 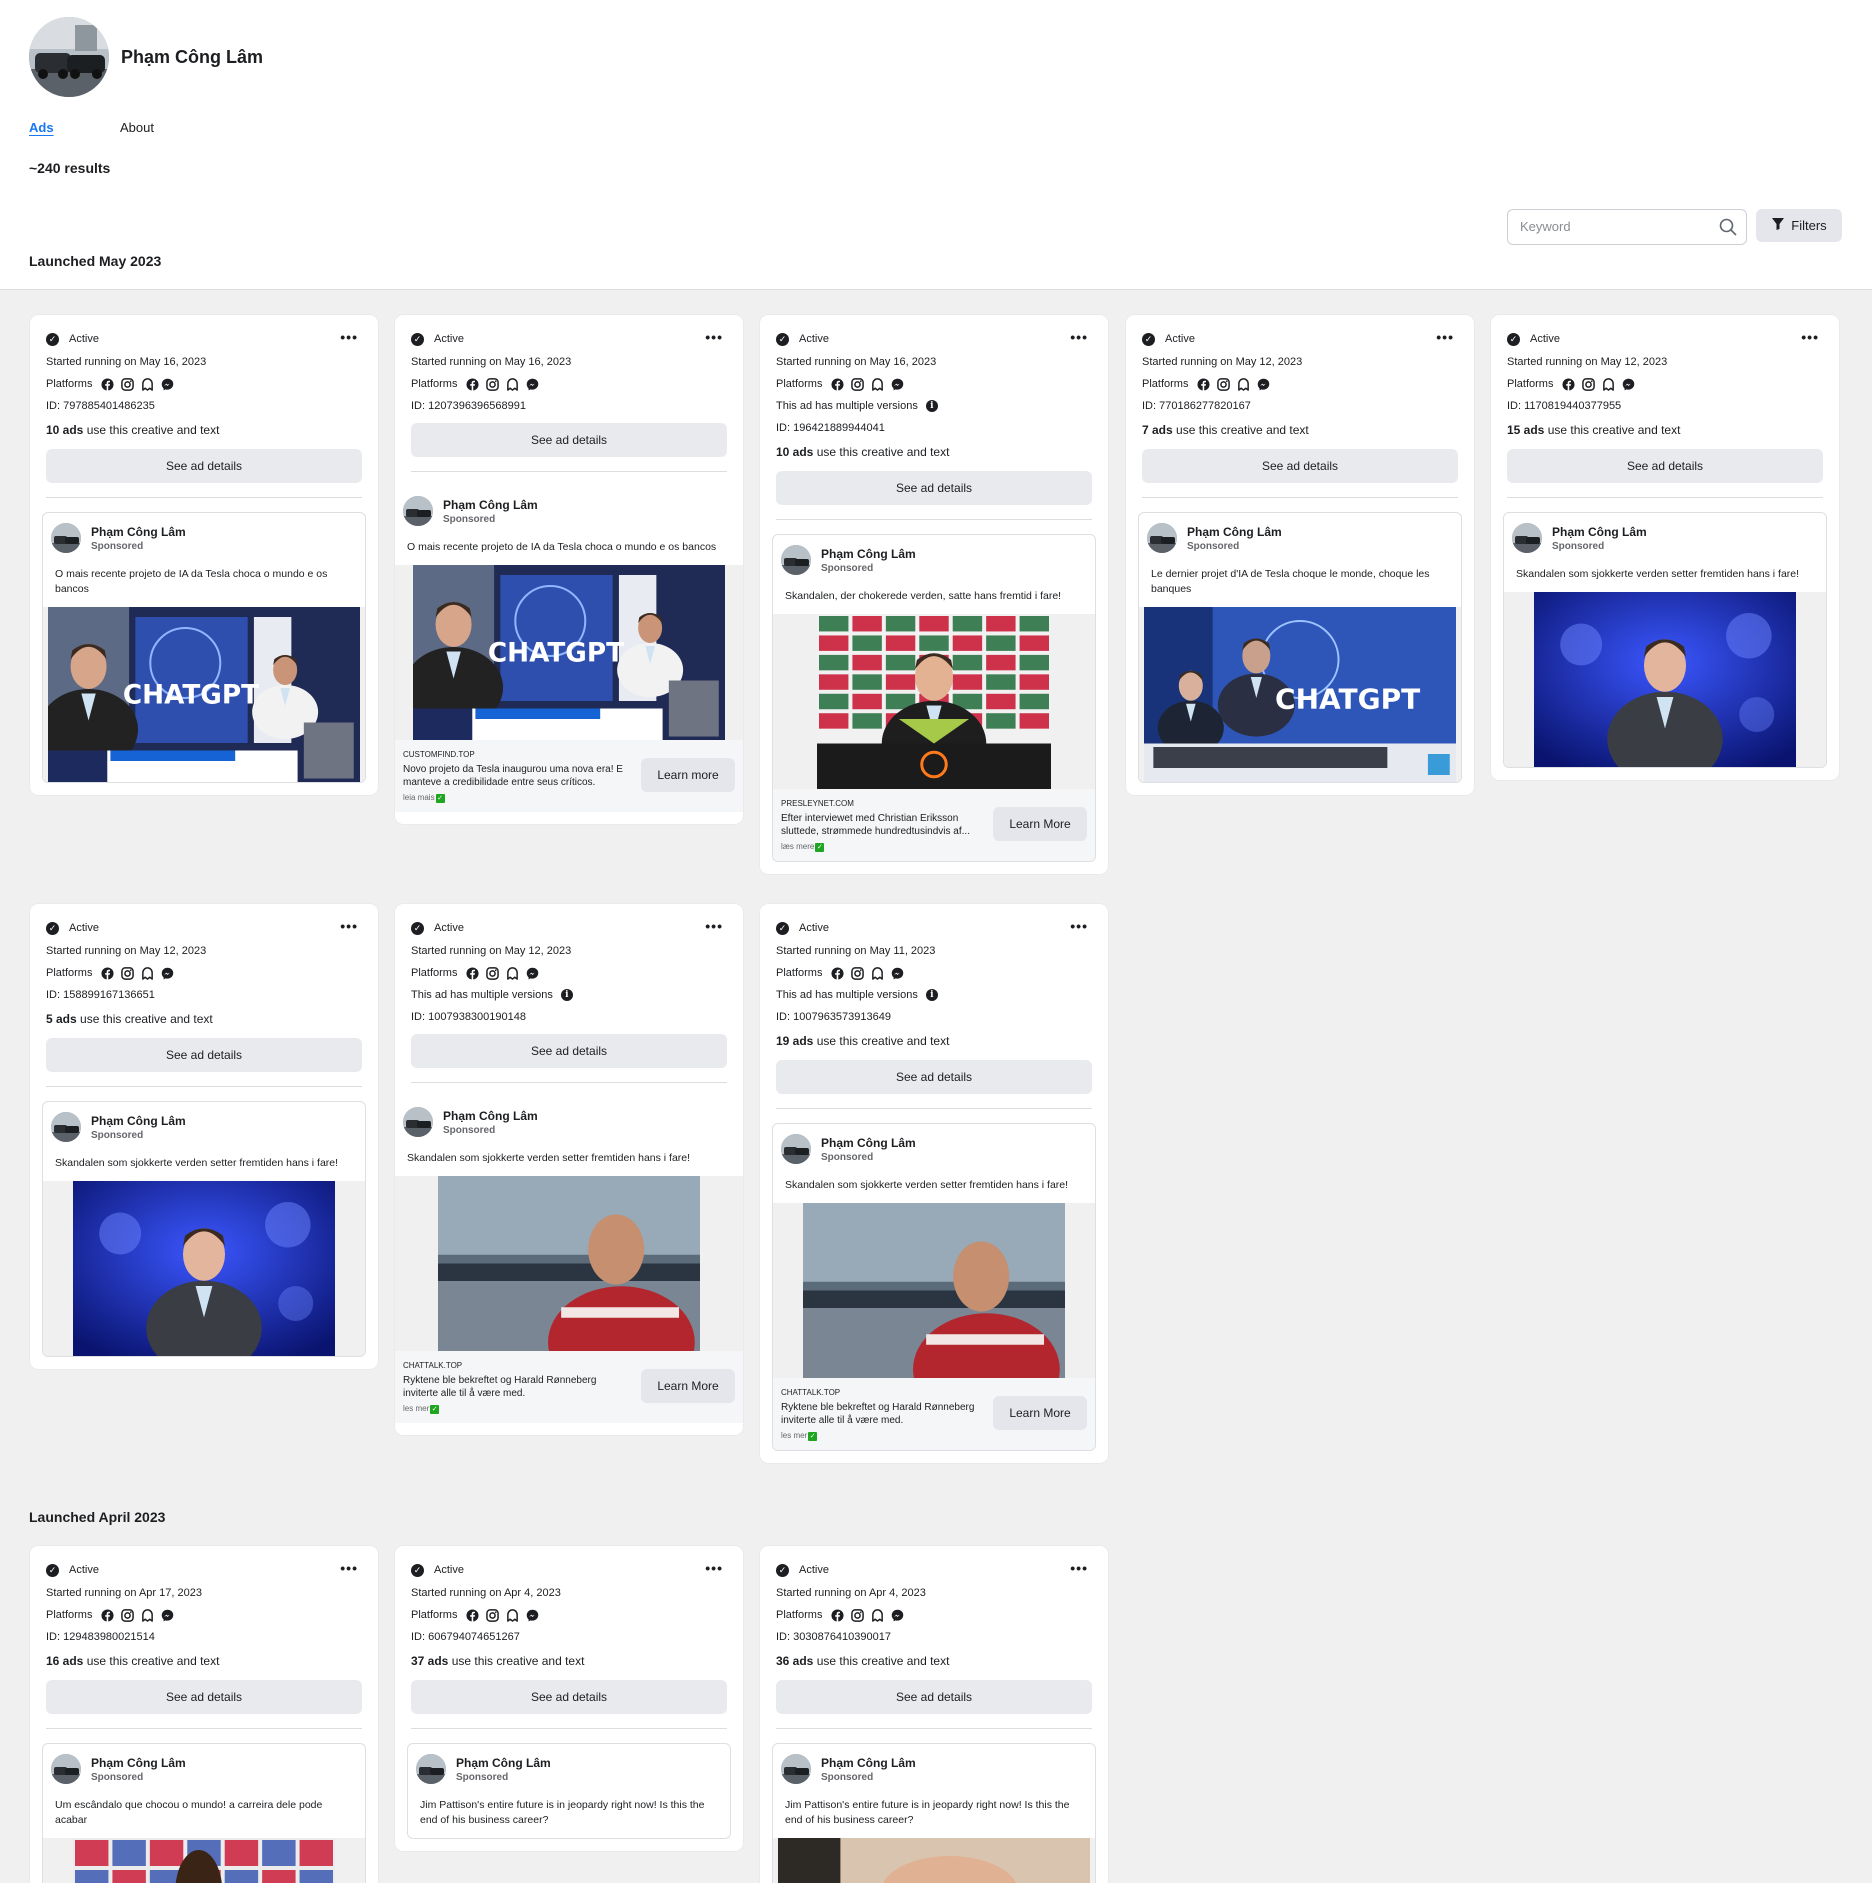 What do you see at coordinates (440, 798) in the screenshot?
I see `checkmark-emoji-icon: ✓` at bounding box center [440, 798].